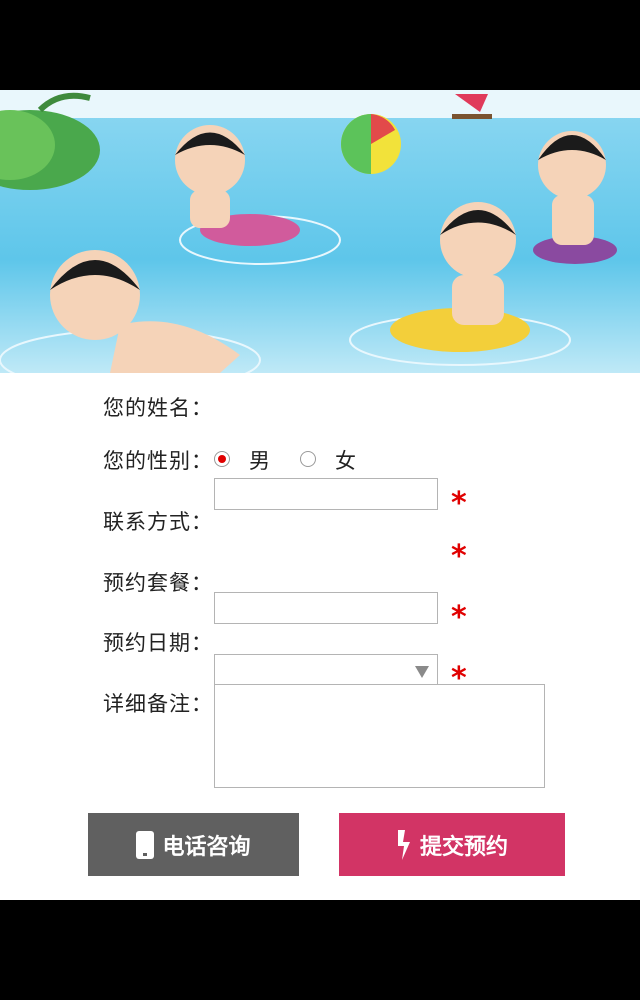  I want to click on notes-textarea, so click(379, 736).